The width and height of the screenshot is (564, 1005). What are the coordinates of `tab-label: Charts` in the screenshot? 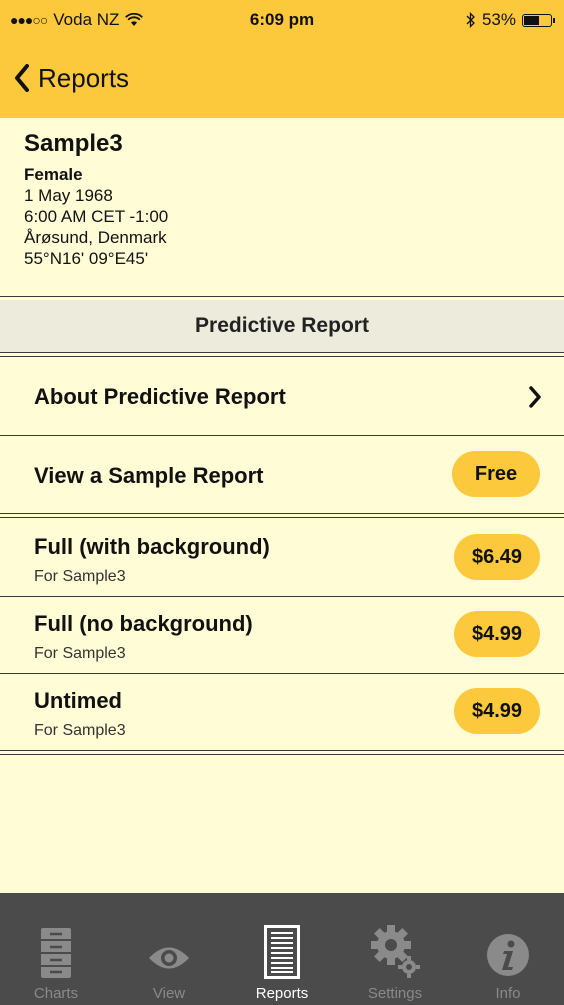 It's located at (56, 993).